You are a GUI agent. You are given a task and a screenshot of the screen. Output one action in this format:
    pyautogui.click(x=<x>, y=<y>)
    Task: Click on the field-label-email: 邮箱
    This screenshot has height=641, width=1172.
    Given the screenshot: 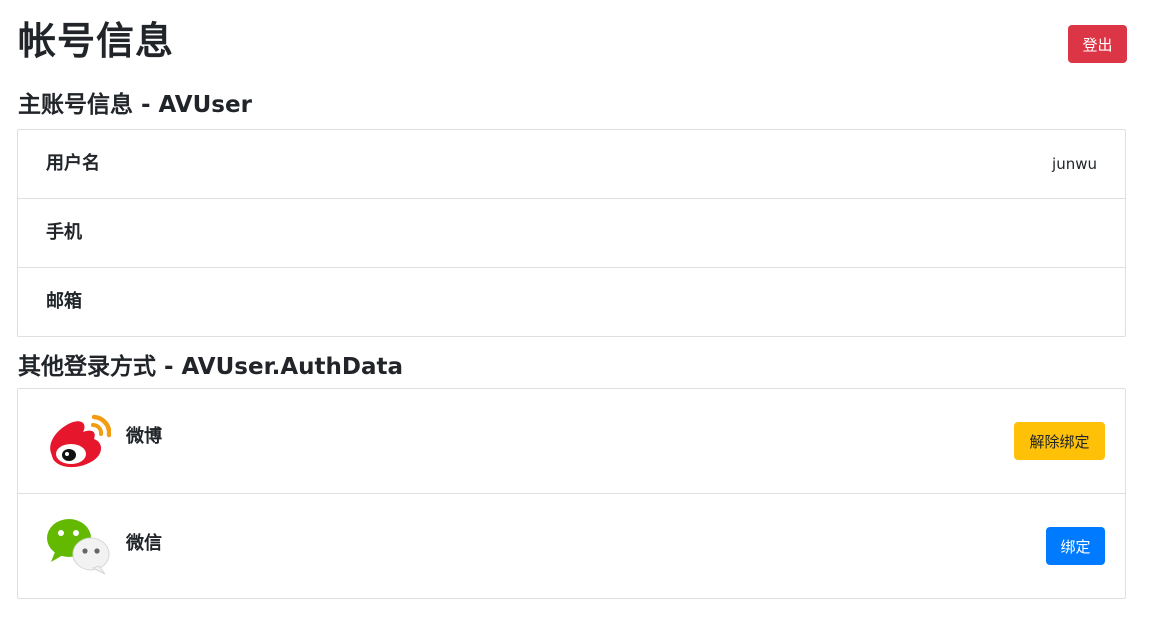 What is the action you would take?
    pyautogui.click(x=64, y=301)
    